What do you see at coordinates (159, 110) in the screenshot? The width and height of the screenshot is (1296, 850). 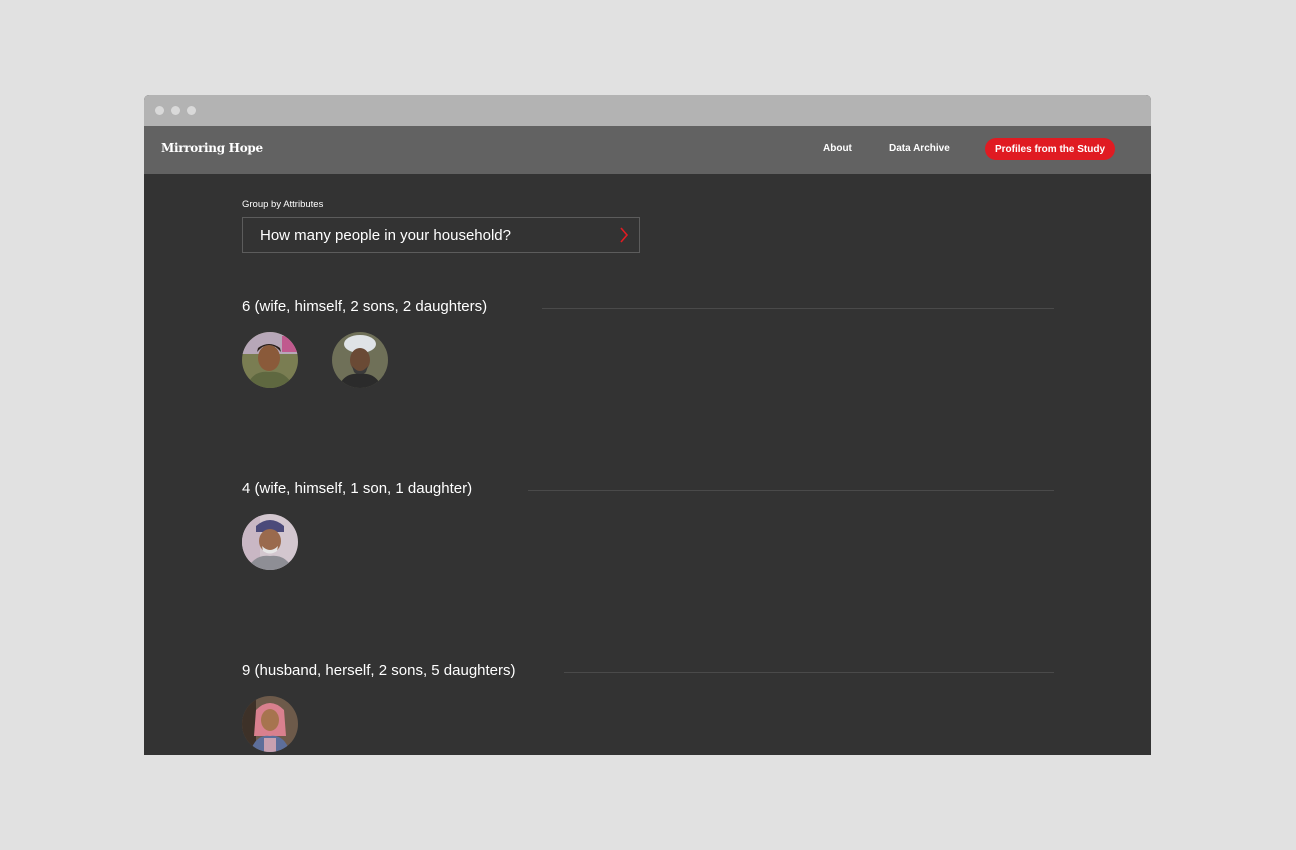 I see `window-close-dot` at bounding box center [159, 110].